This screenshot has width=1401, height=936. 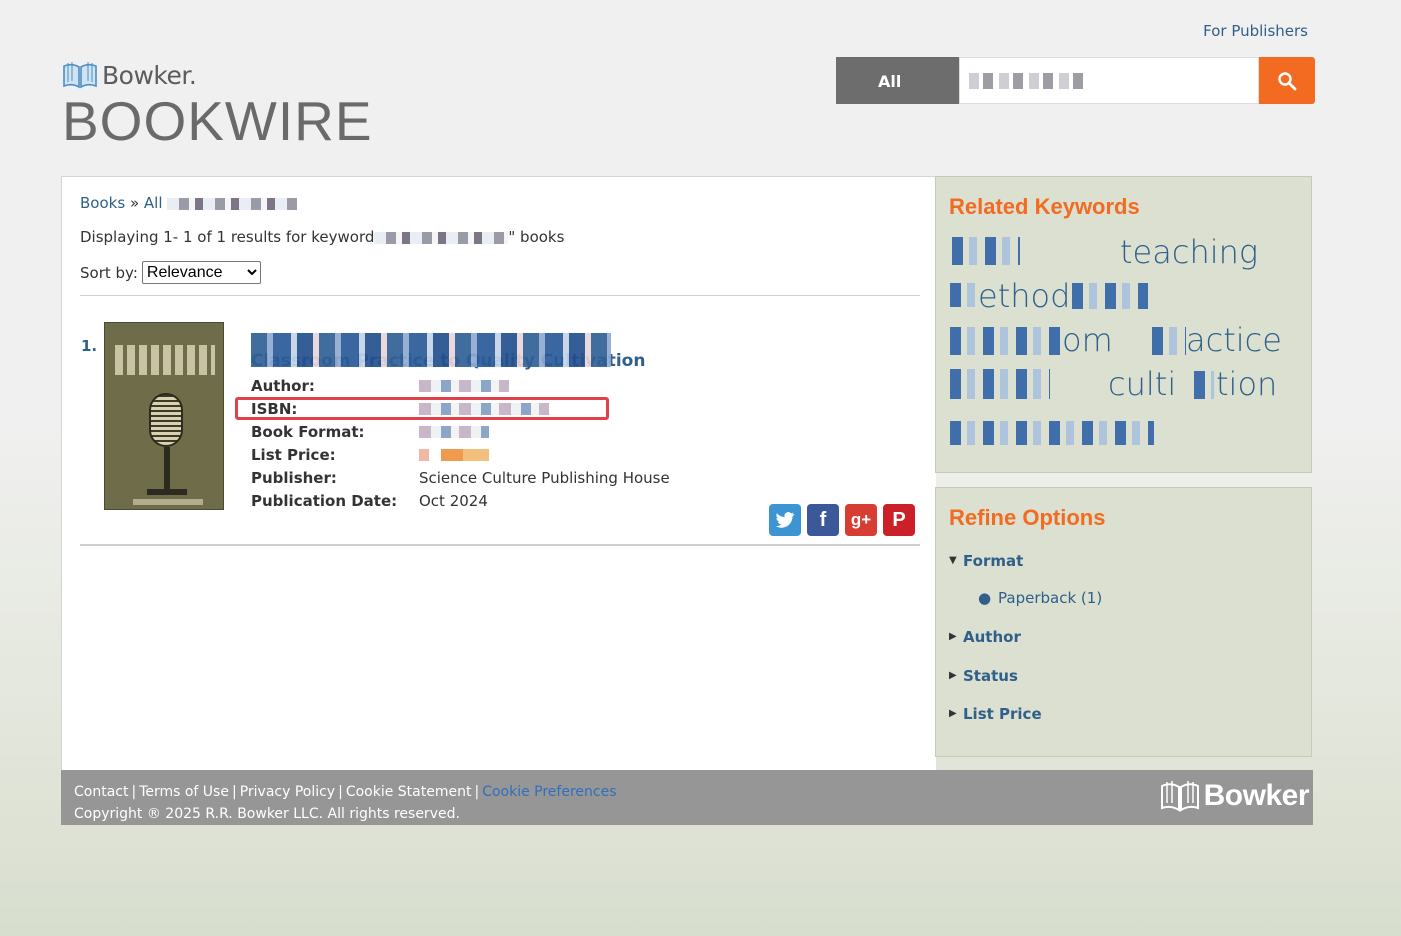 What do you see at coordinates (1087, 340) in the screenshot?
I see `keyword-link: om` at bounding box center [1087, 340].